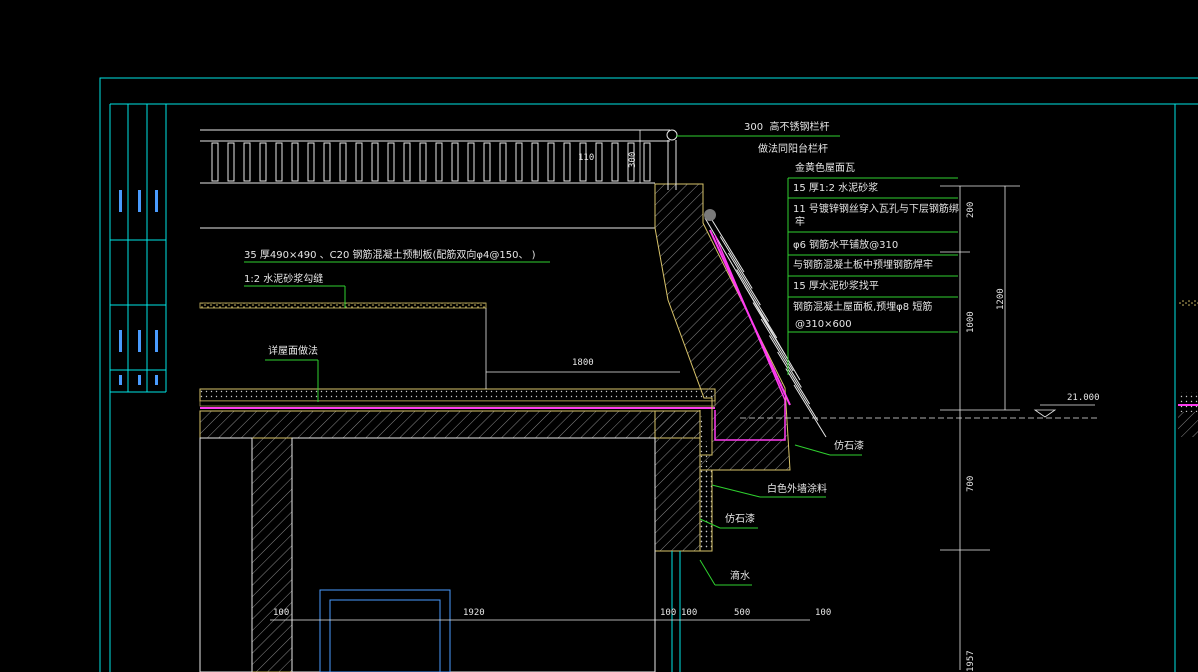  Describe the element at coordinates (971, 483) in the screenshot. I see `dim-700: 700` at that location.